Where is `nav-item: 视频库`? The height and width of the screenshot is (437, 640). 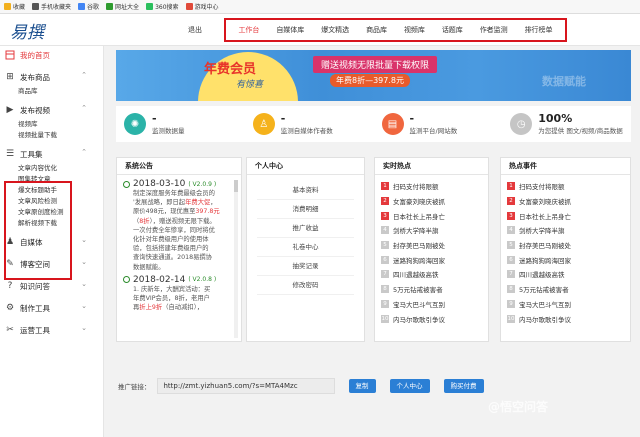
nav-item: 视频库 is located at coordinates (414, 30).